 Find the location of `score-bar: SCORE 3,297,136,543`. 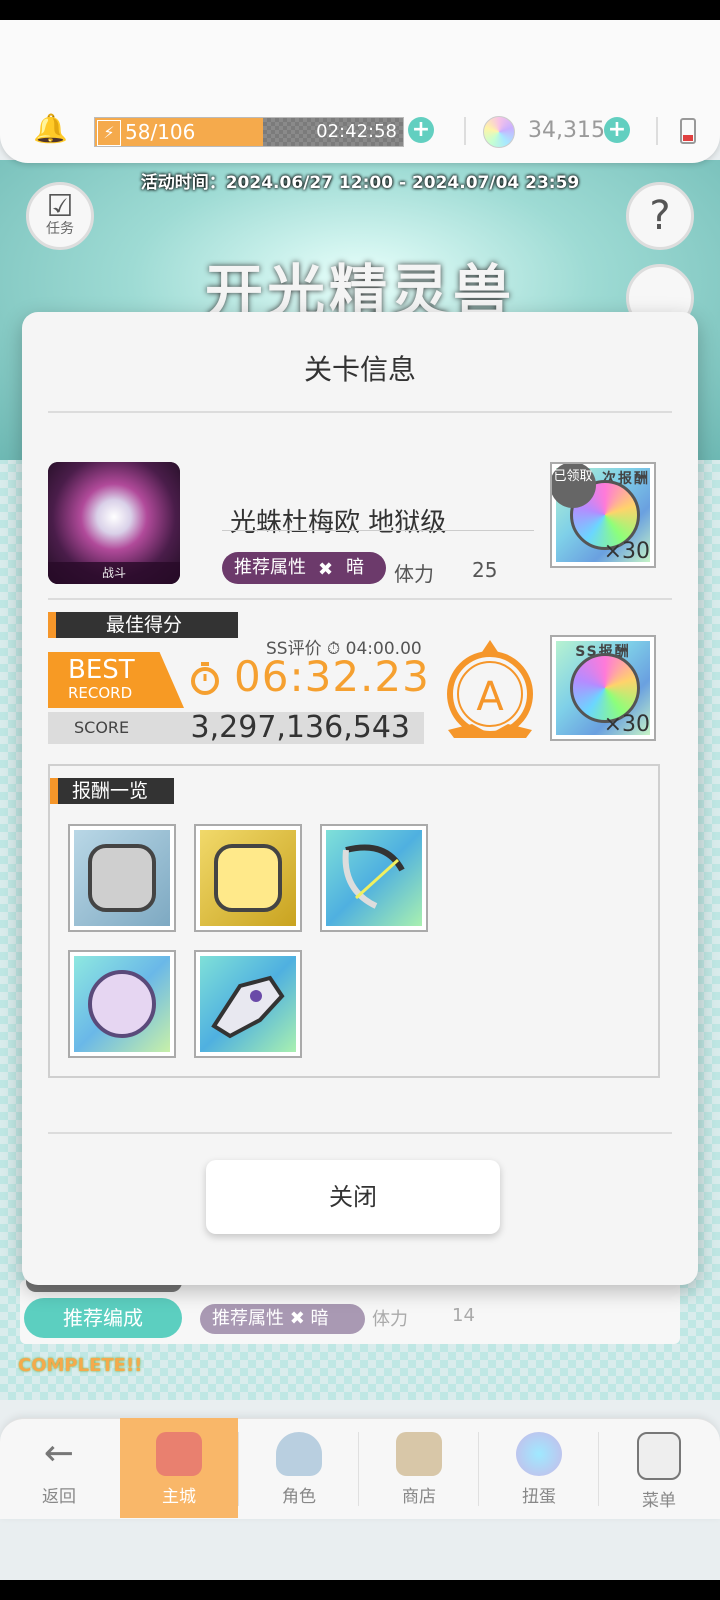

score-bar: SCORE 3,297,136,543 is located at coordinates (236, 727).